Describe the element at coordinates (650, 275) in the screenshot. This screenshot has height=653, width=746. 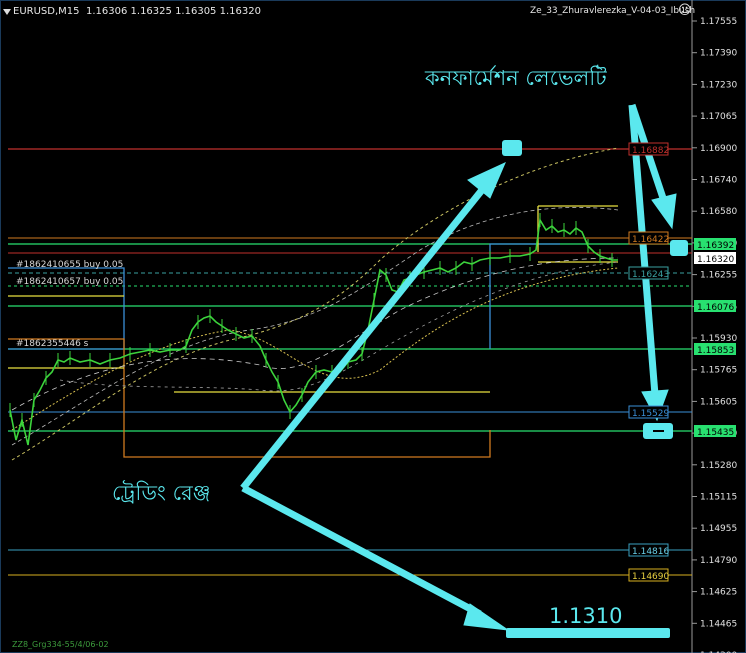
I see `teal-level-tag: 1.16243` at that location.